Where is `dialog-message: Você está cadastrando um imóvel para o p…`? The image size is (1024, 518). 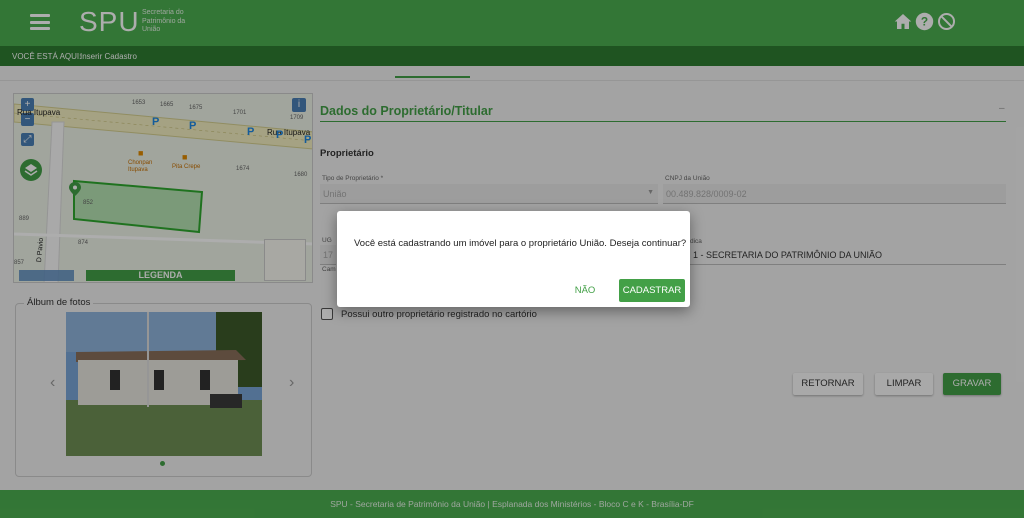 dialog-message: Você está cadastrando um imóvel para o p… is located at coordinates (520, 243).